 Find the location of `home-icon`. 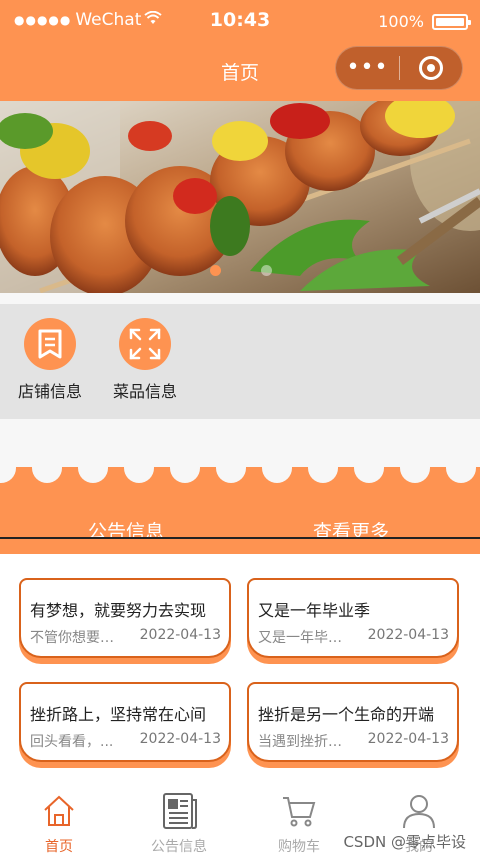

home-icon is located at coordinates (59, 811).